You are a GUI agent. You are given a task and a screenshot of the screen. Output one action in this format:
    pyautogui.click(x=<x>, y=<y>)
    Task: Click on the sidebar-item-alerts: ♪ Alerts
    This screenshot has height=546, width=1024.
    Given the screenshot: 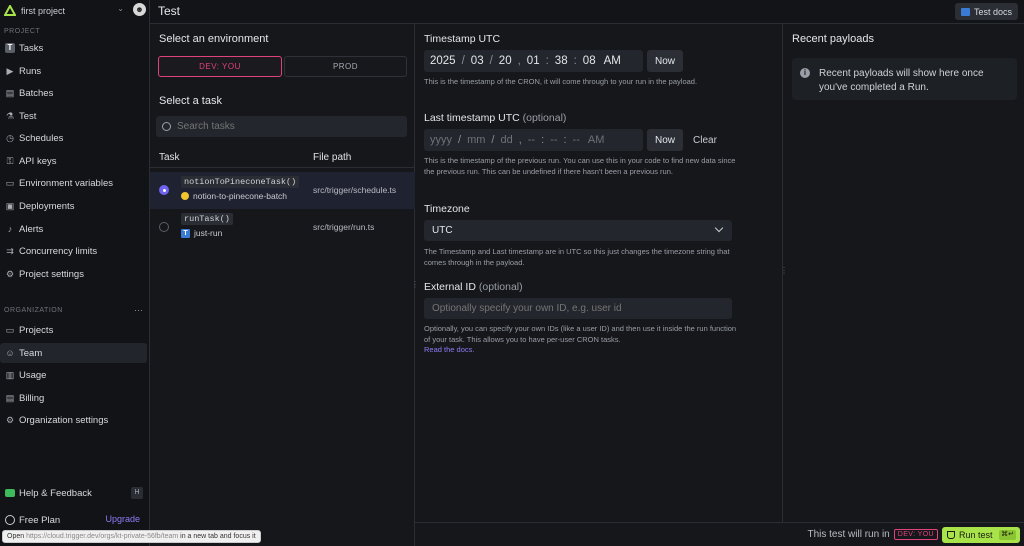 What is the action you would take?
    pyautogui.click(x=73, y=229)
    